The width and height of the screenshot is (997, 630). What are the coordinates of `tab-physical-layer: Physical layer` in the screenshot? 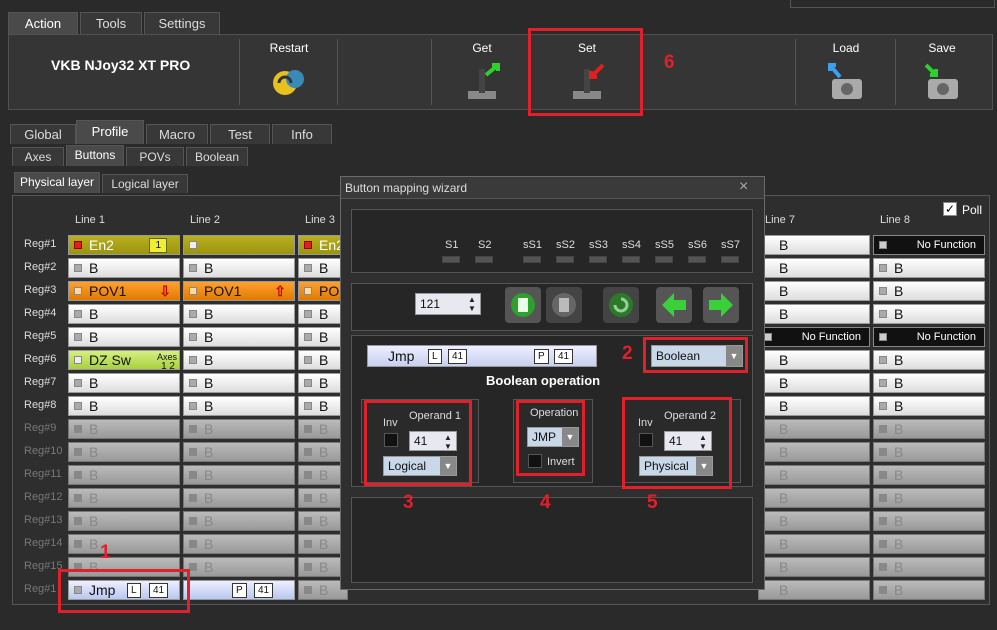 It's located at (57, 182).